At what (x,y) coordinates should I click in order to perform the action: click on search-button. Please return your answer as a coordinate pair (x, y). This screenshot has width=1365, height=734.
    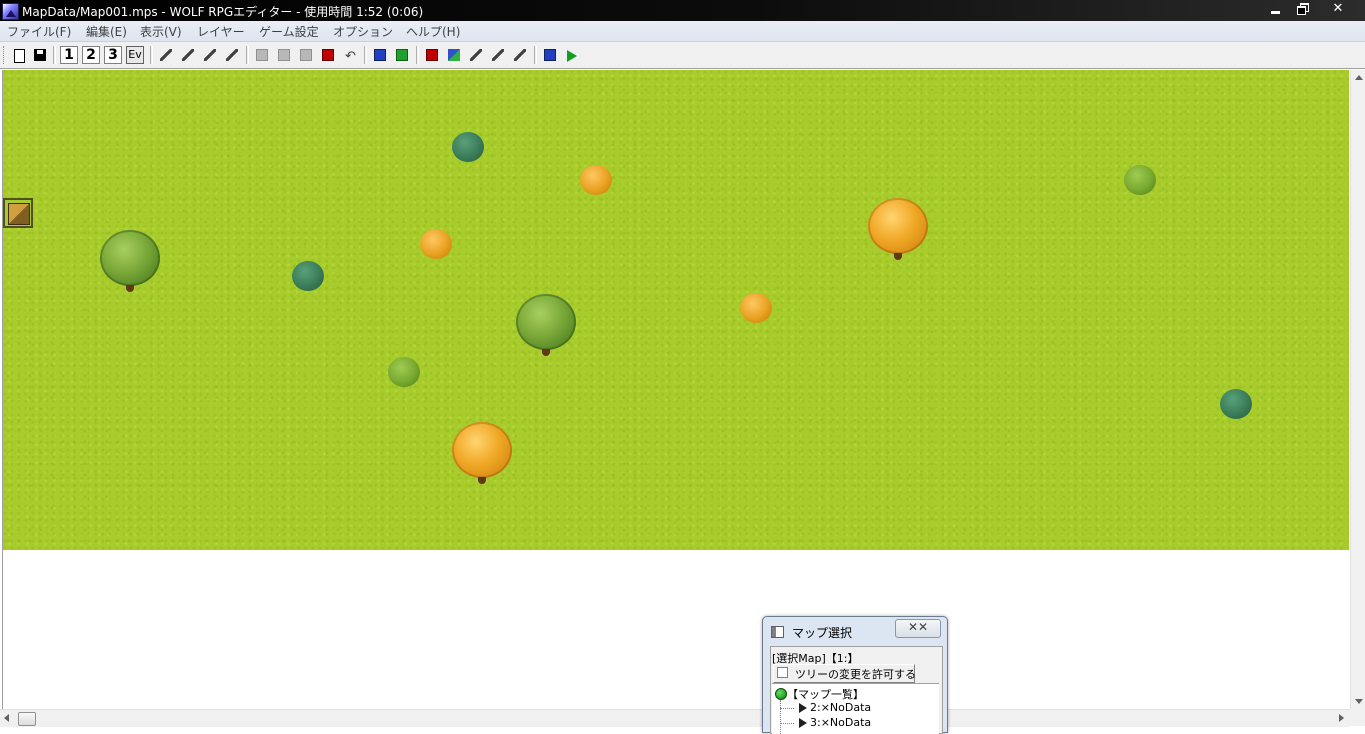
    Looking at the image, I should click on (498, 55).